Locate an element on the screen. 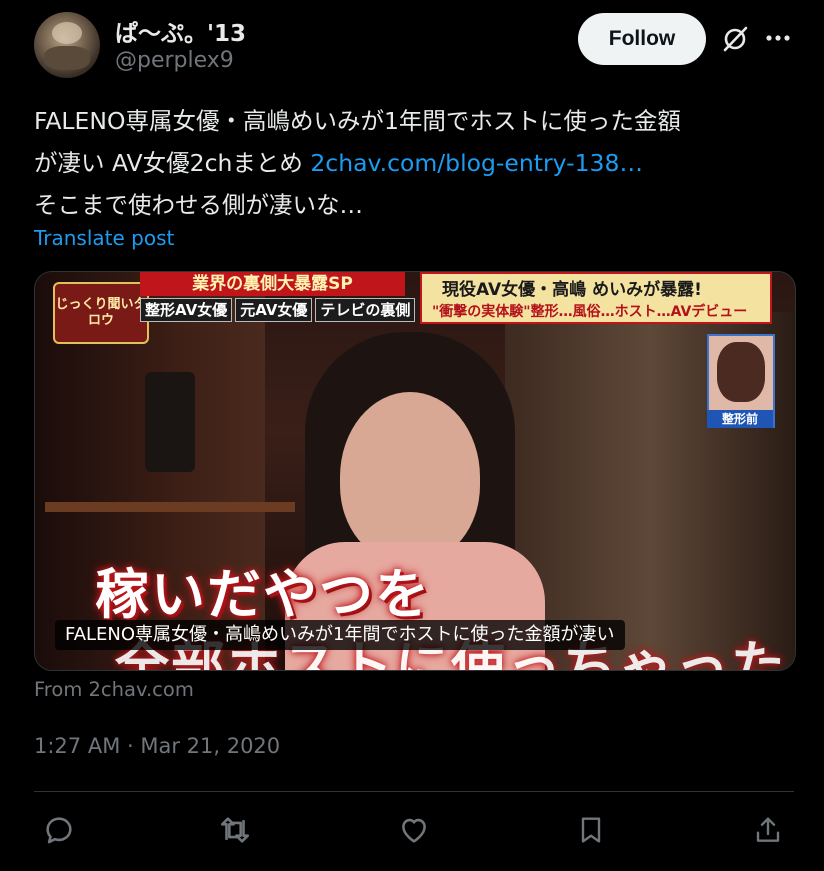 The image size is (824, 871). author-handle: @perplex9 is located at coordinates (174, 60).